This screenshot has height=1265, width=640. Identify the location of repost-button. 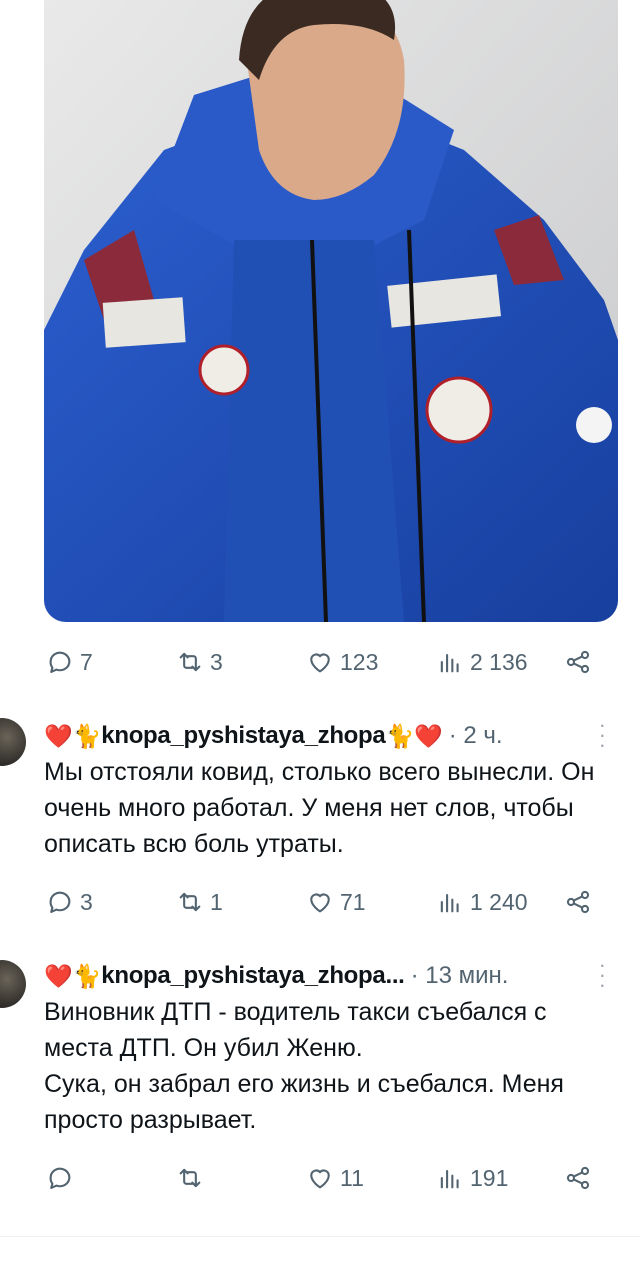
(190, 1178).